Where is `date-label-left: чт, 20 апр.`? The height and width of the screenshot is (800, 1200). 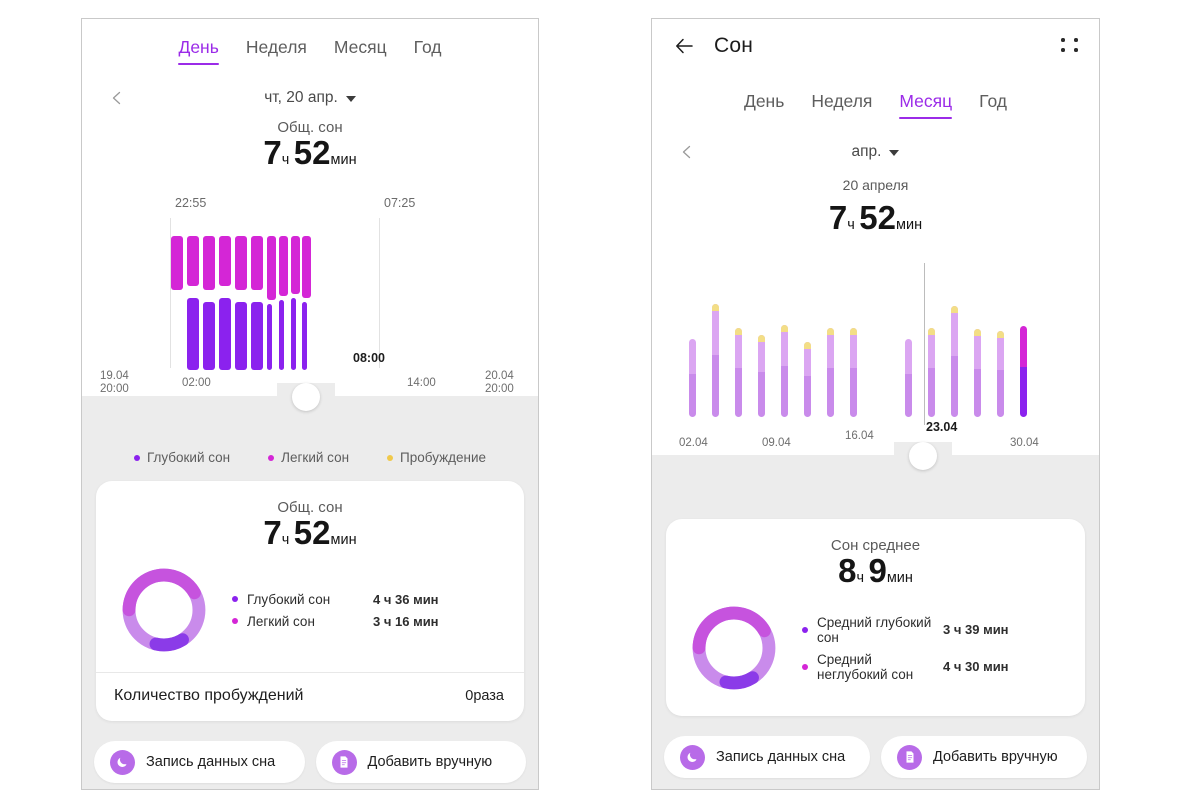
date-label-left: чт, 20 апр. is located at coordinates (301, 97).